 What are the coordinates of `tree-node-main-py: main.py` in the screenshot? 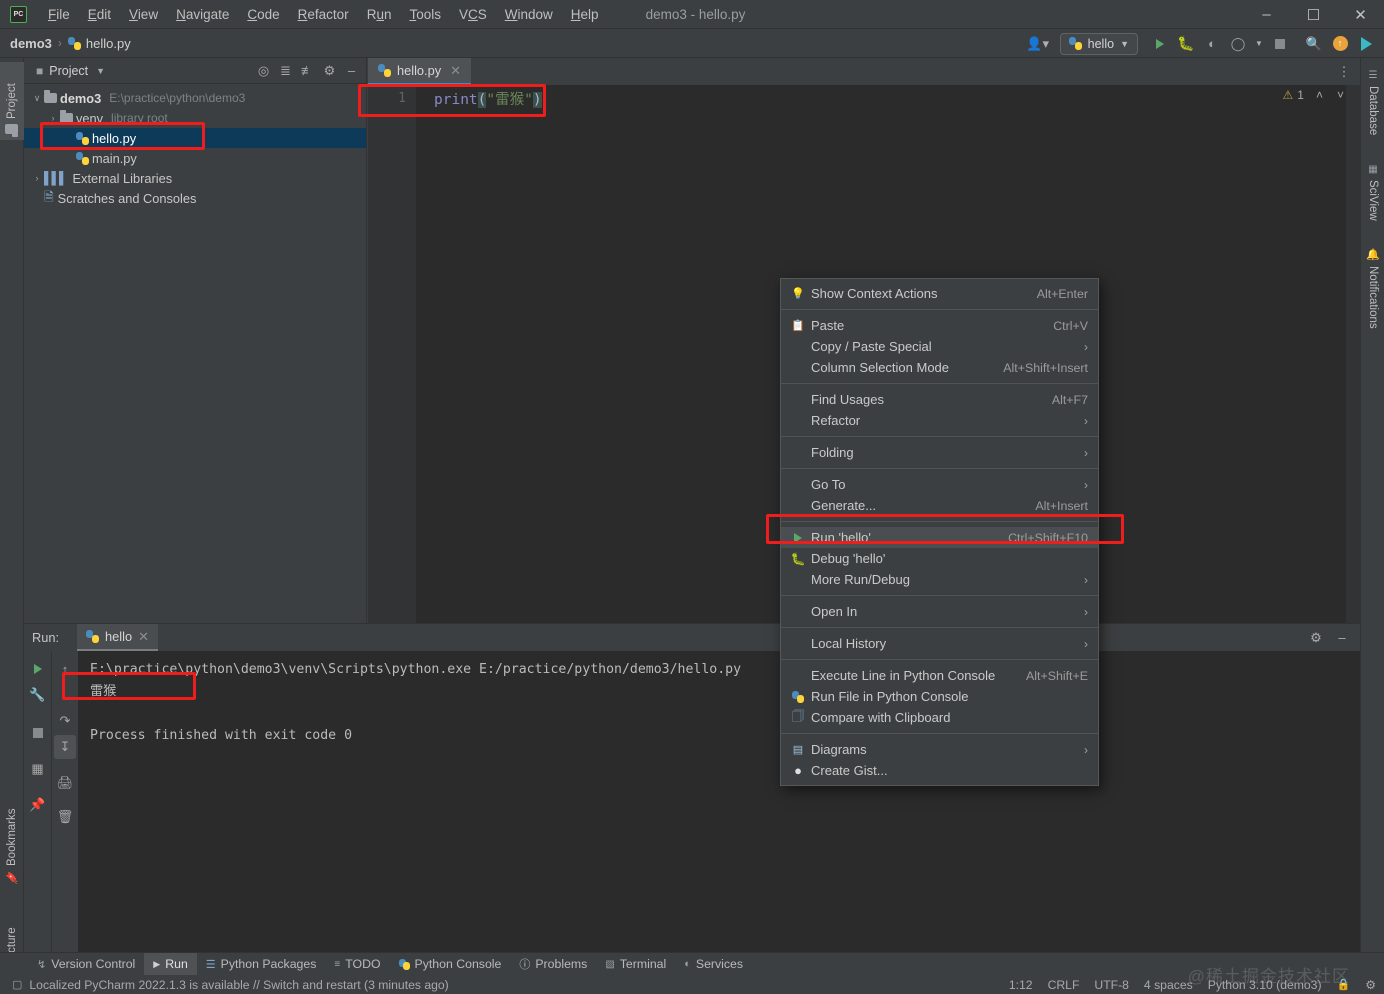 It's located at (195, 158).